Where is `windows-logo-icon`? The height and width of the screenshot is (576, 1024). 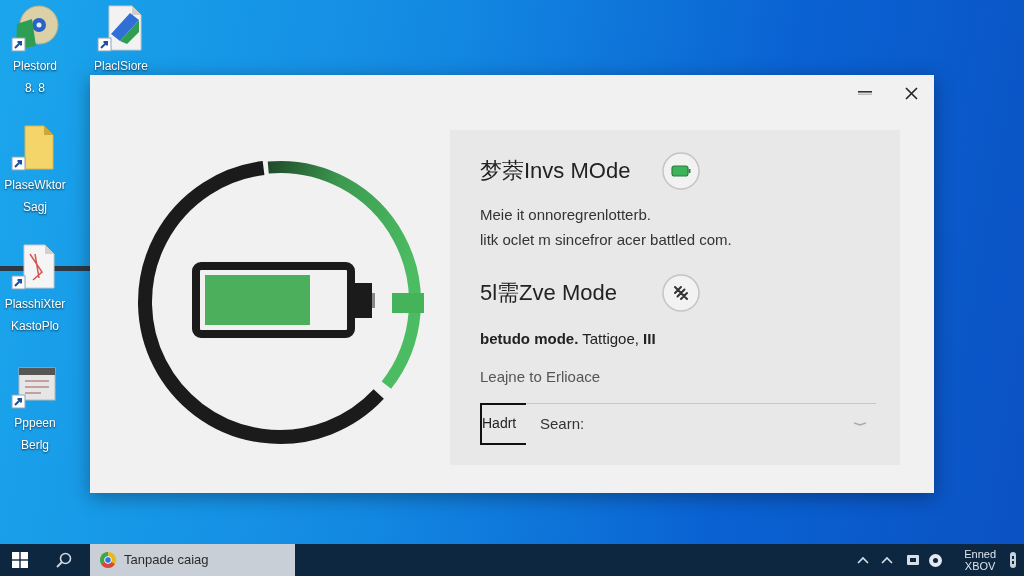
windows-logo-icon is located at coordinates (20, 560).